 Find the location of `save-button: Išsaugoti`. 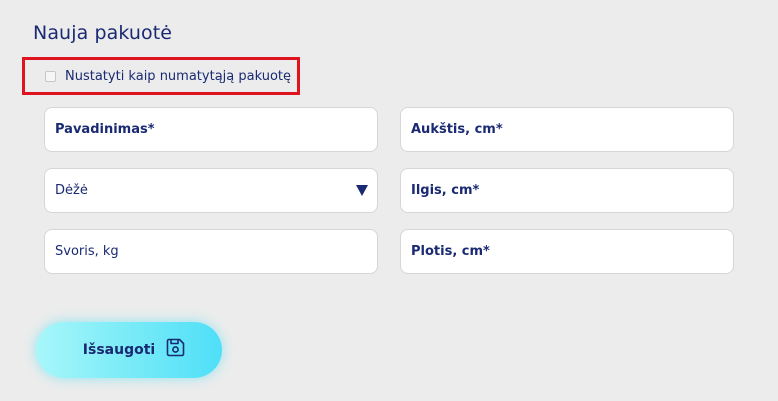

save-button: Išsaugoti is located at coordinates (129, 350).